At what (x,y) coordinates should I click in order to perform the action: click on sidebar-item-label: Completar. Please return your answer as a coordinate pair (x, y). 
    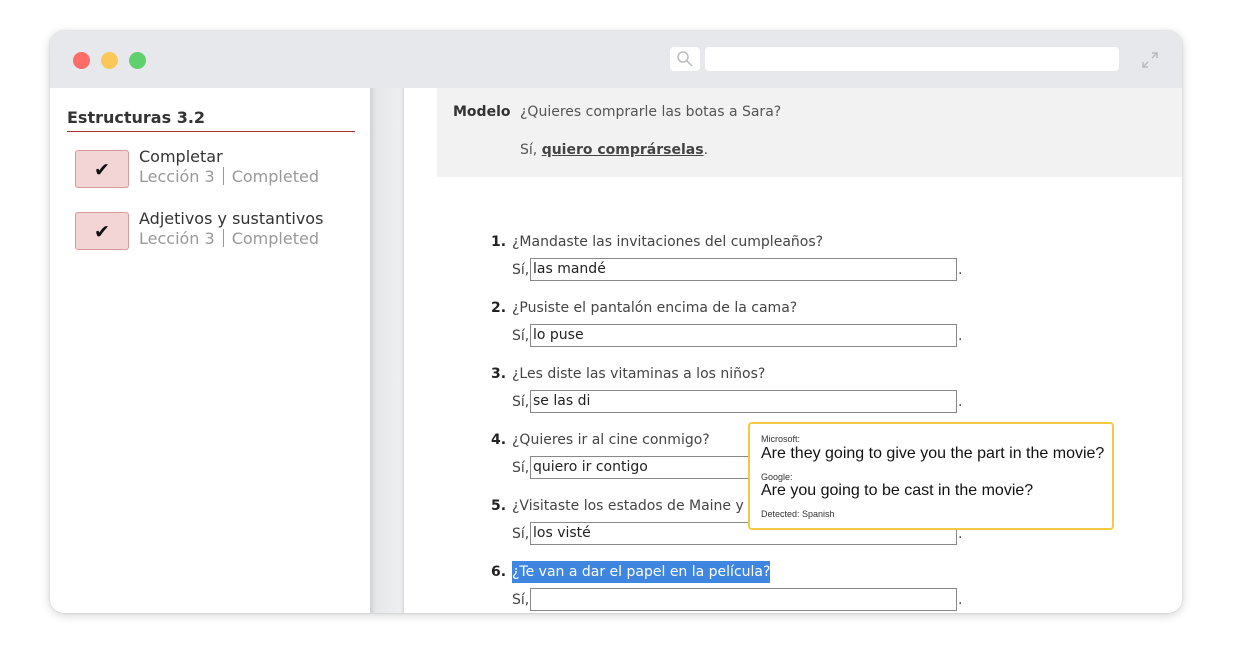
    Looking at the image, I should click on (181, 156).